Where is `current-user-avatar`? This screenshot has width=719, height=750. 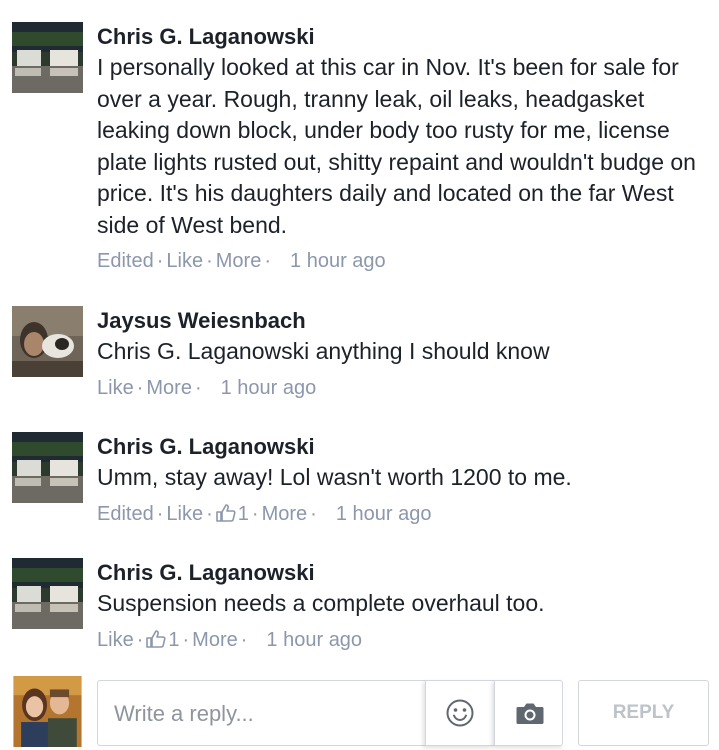 current-user-avatar is located at coordinates (47, 711).